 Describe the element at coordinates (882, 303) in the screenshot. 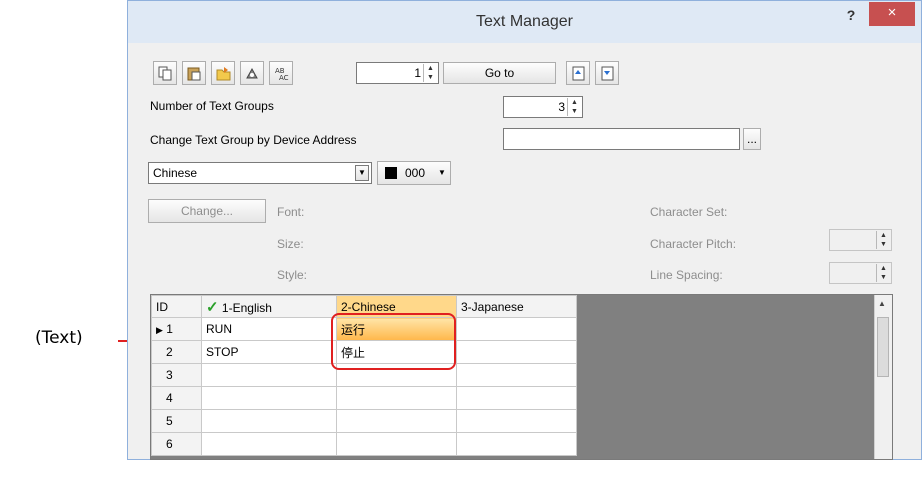

I see `scroll-up-icon: ▲` at that location.